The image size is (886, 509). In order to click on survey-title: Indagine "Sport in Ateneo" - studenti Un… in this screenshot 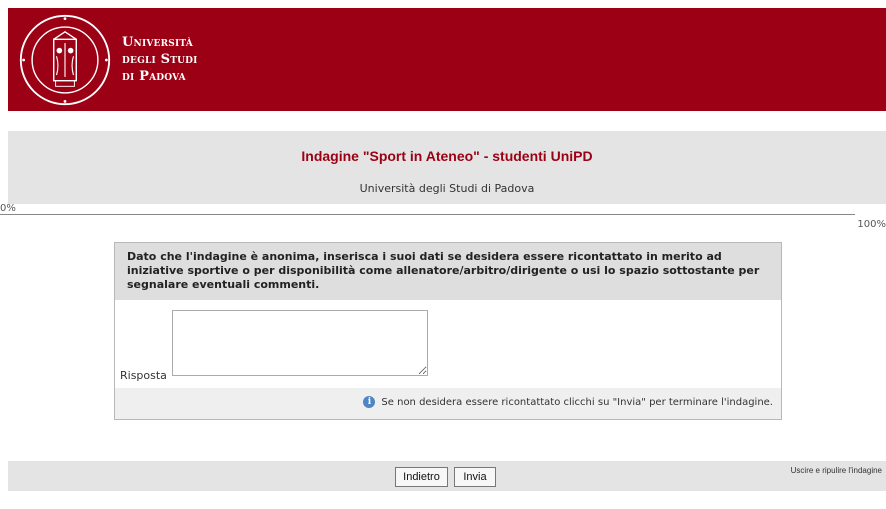, I will do `click(447, 156)`.